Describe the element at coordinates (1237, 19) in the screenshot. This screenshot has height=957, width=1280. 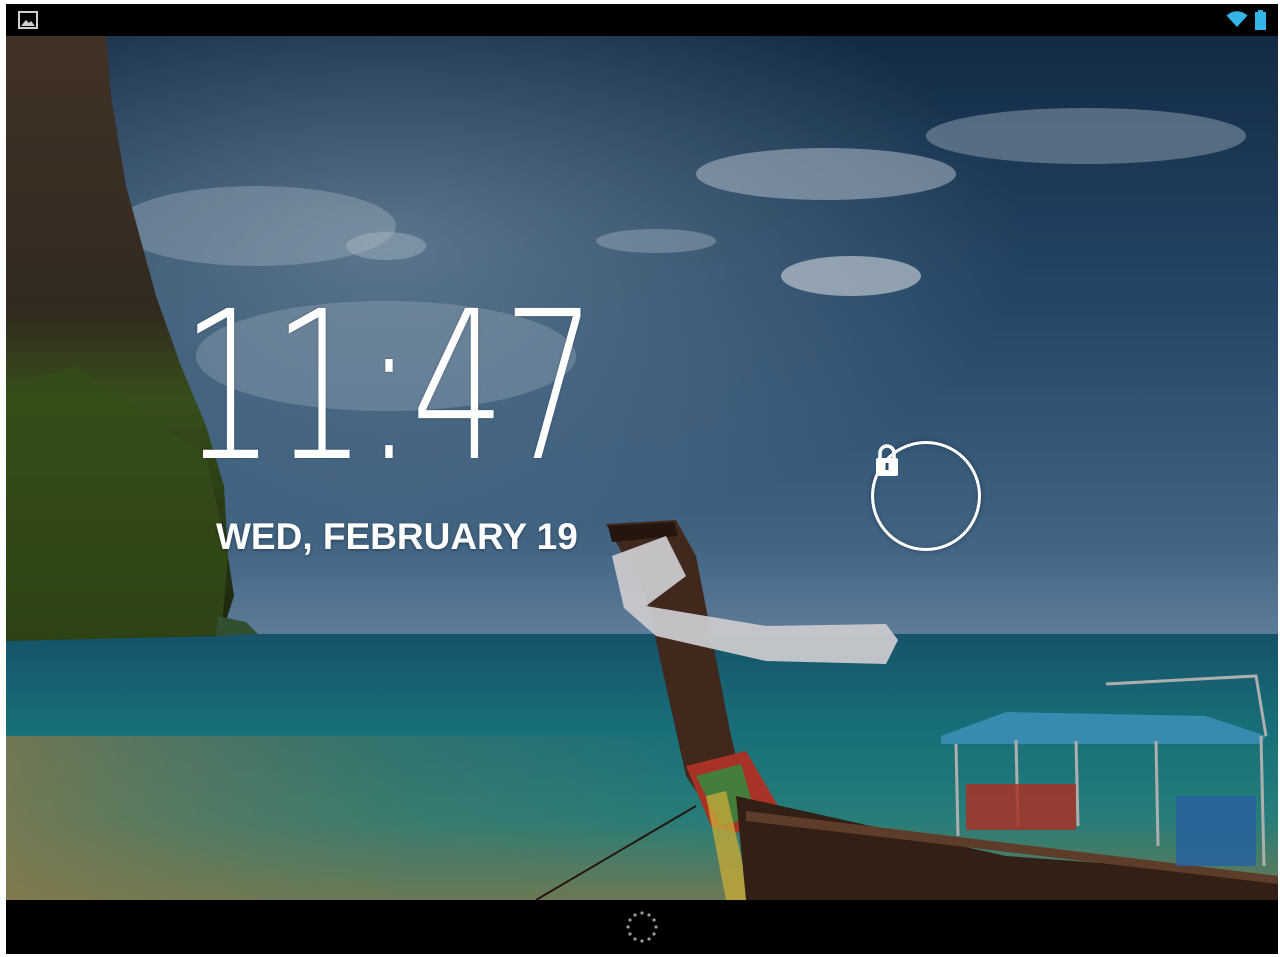
I see `wifi-icon` at that location.